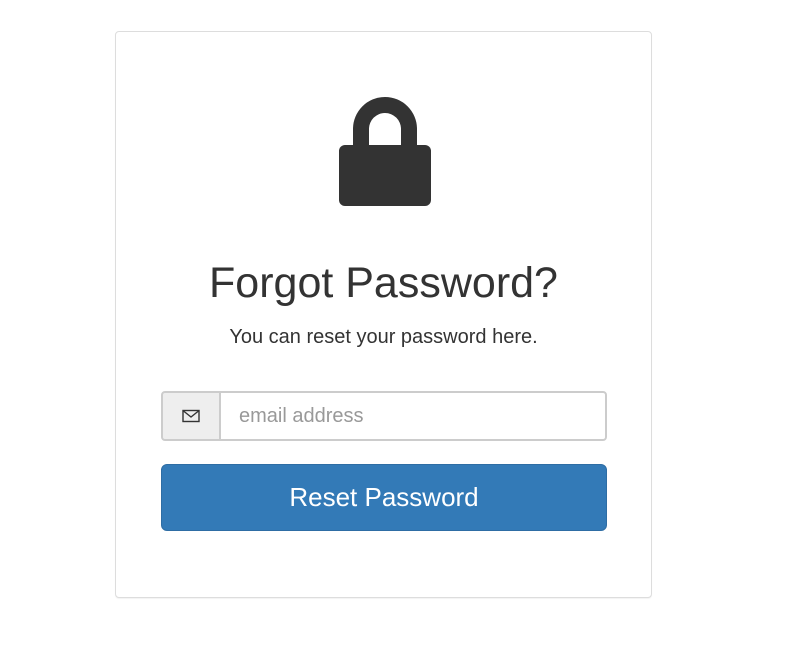 The image size is (803, 649). Describe the element at coordinates (383, 283) in the screenshot. I see `page-title: Forgot Password?` at that location.